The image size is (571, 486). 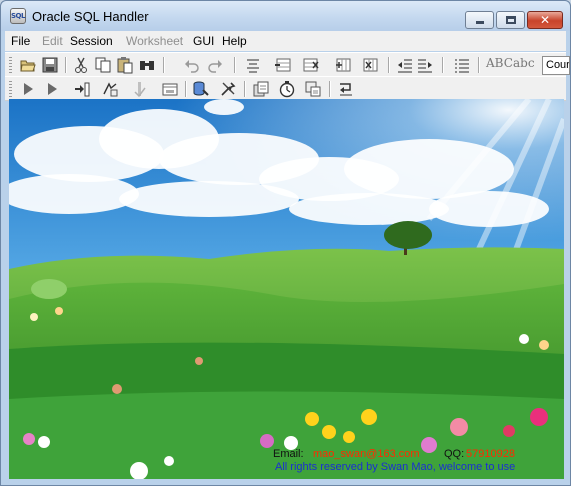 I want to click on find-icon, so click(x=147, y=65).